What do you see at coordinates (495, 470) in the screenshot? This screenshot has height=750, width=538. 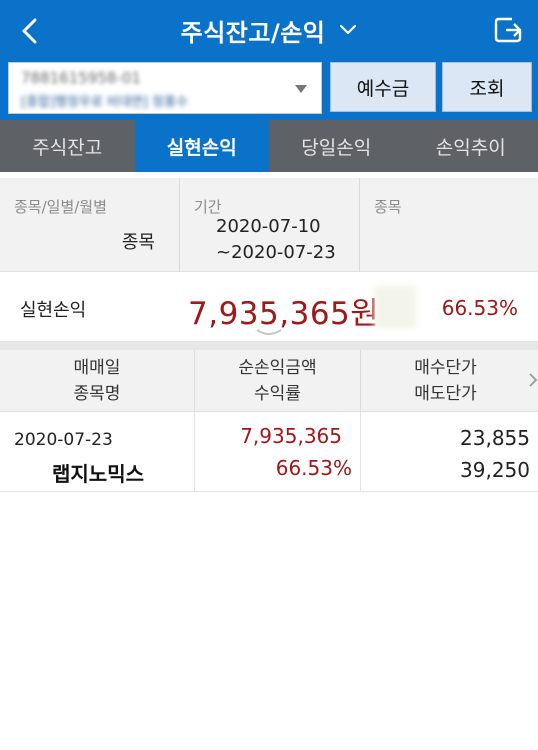 I see `row-sell-price: 39,250` at bounding box center [495, 470].